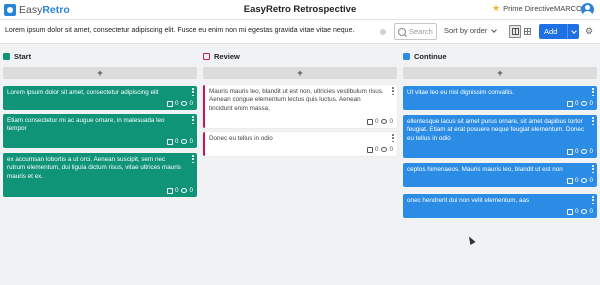 The width and height of the screenshot is (600, 285). What do you see at coordinates (496, 8) in the screenshot?
I see `star-icon: ★` at bounding box center [496, 8].